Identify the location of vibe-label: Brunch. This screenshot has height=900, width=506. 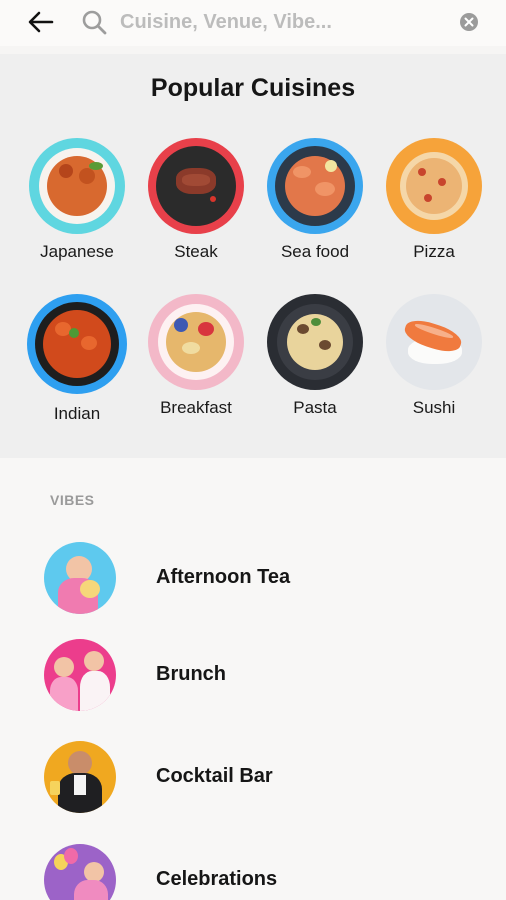
(191, 674).